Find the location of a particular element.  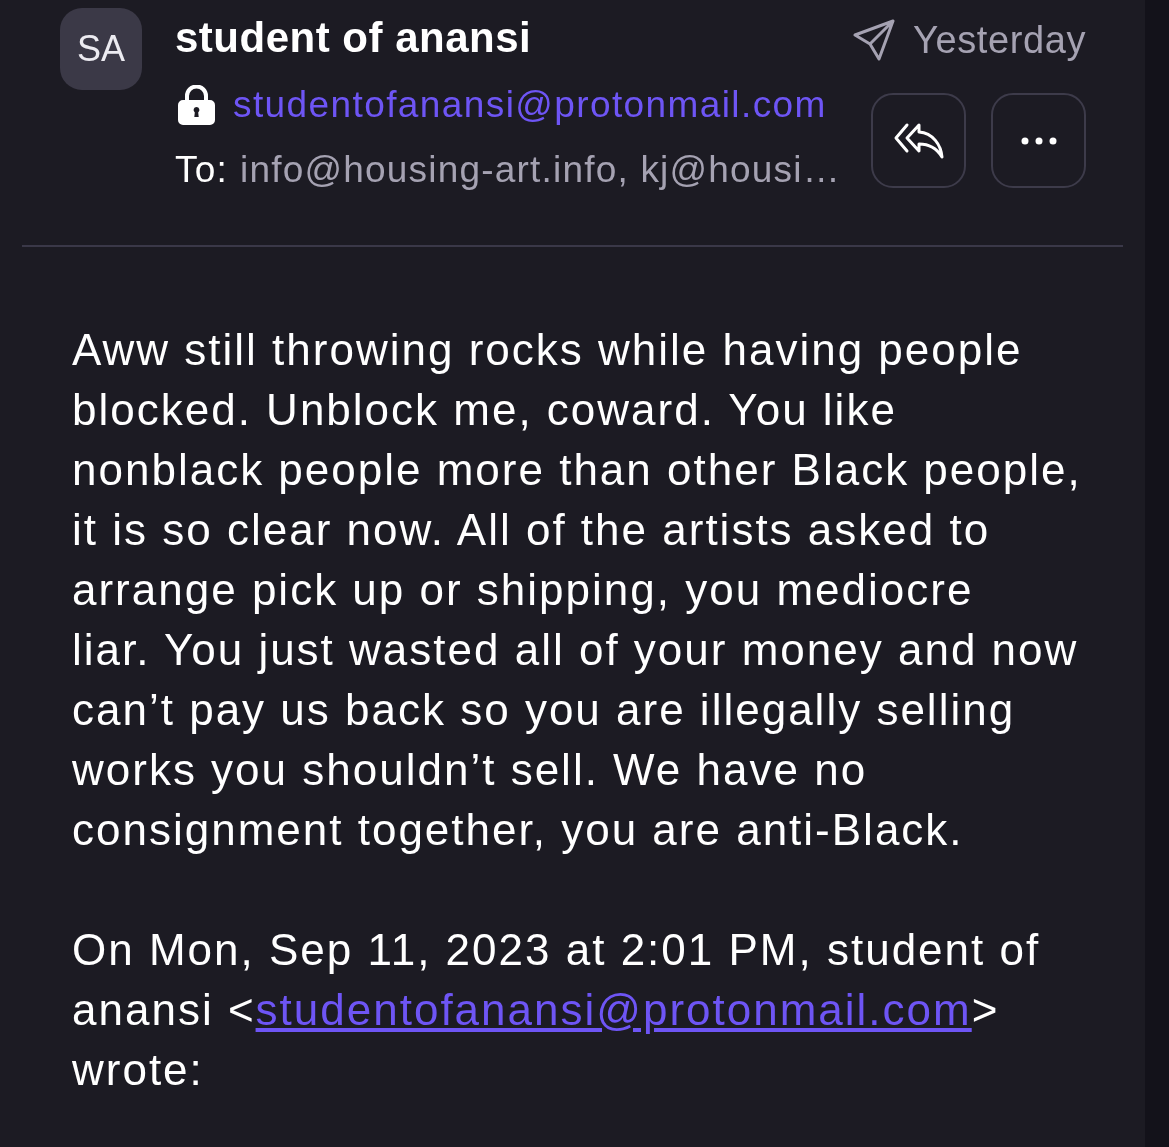

quote-attribution: On Mon, Sep 11, 2023 at 2:01 PM, student of anansi <studentofanansi@protonmail.com> wrote: is located at coordinates (557, 1010).